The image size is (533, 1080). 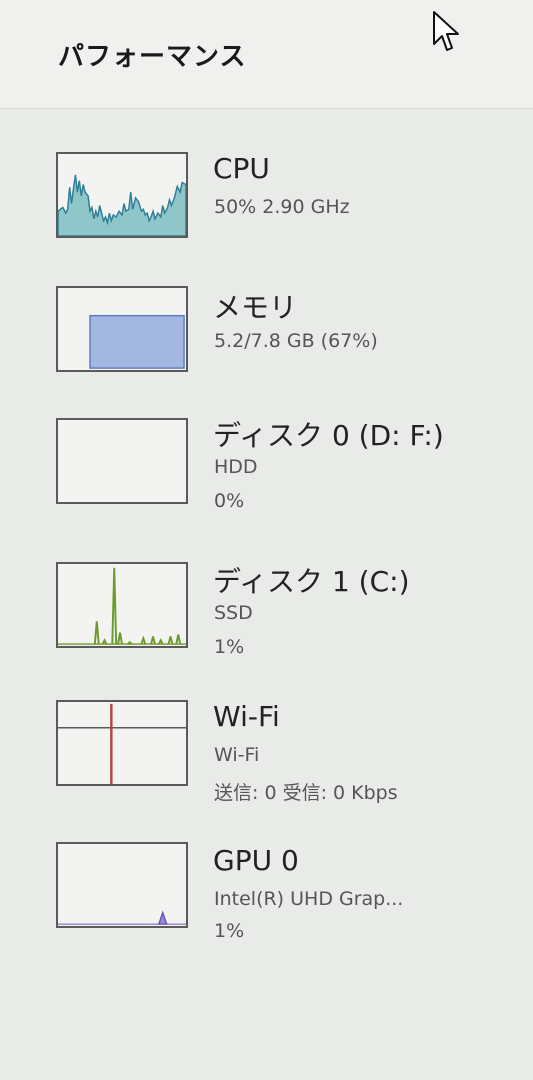 I want to click on disk1-type: SSD, so click(x=233, y=613).